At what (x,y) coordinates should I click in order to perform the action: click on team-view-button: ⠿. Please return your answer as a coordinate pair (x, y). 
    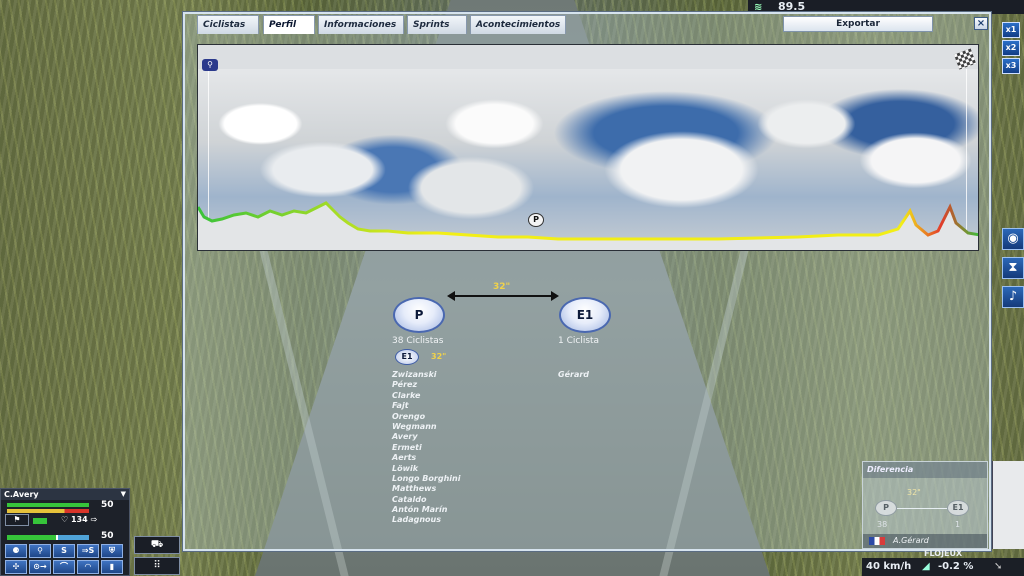
    Looking at the image, I should click on (157, 566).